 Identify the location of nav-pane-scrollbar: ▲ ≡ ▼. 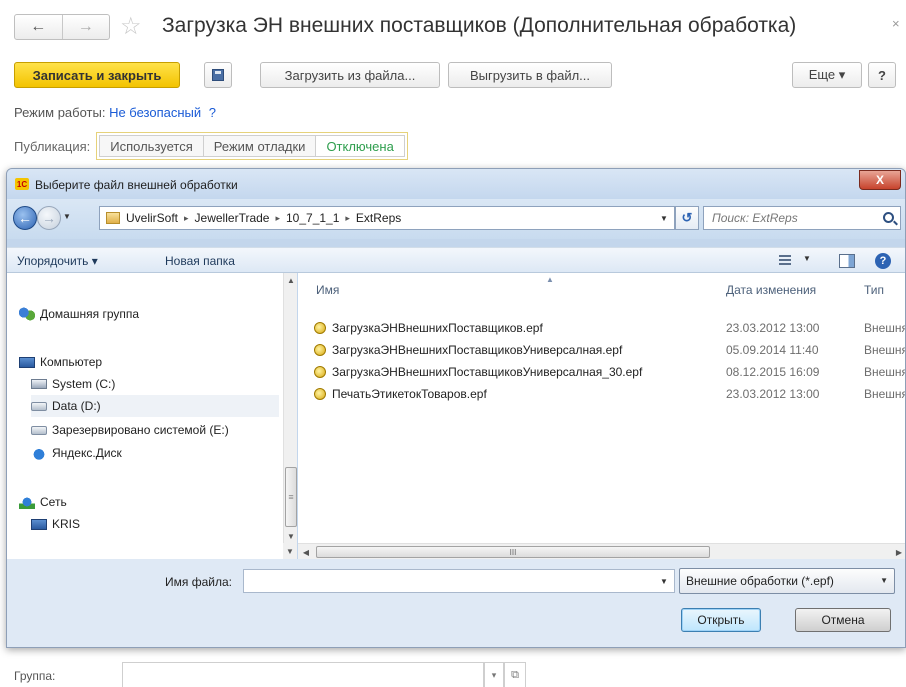
(290, 408).